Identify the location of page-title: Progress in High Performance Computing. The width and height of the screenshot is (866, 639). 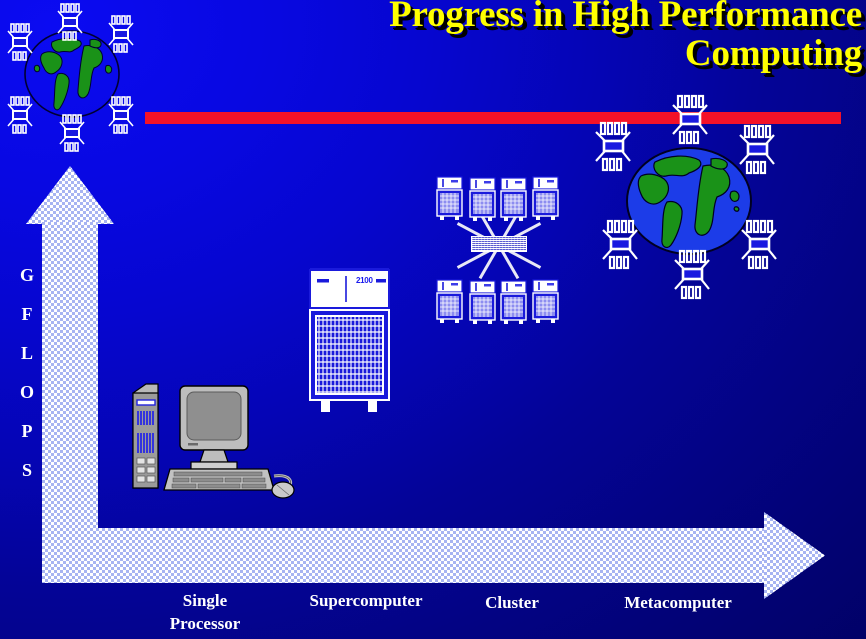
(592, 36).